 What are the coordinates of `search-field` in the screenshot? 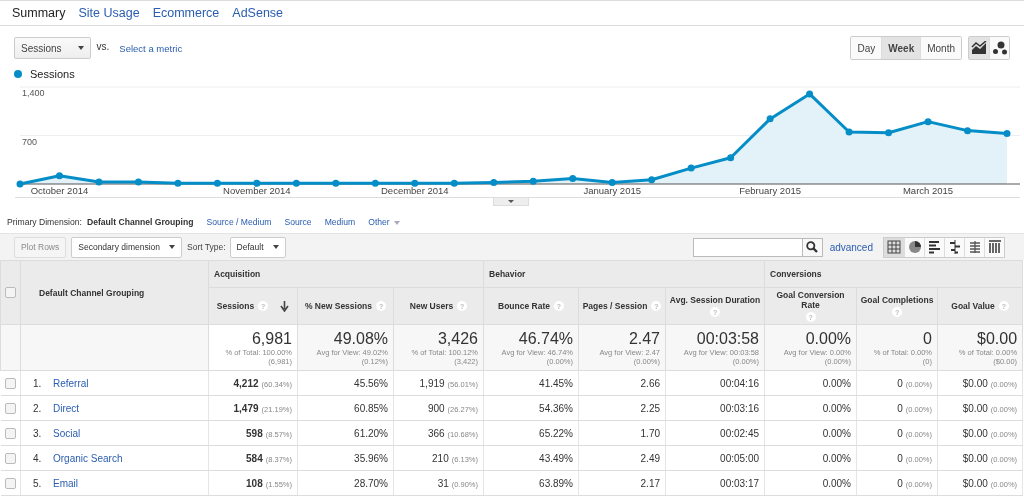 It's located at (747, 247).